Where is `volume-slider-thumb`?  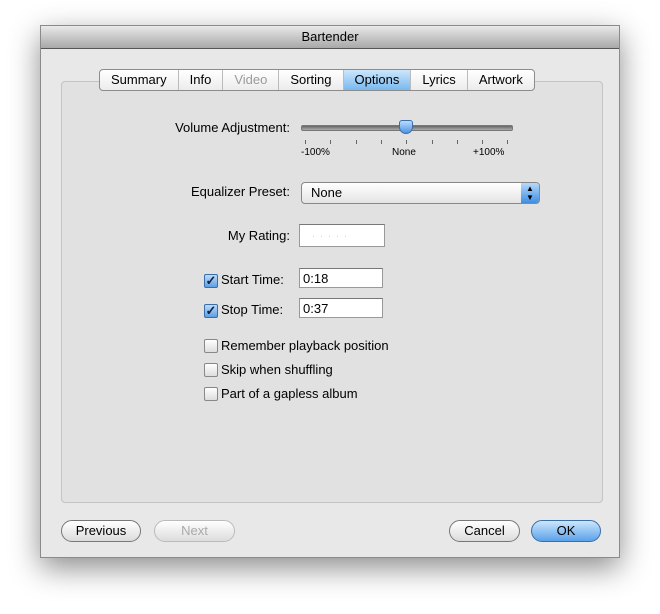 volume-slider-thumb is located at coordinates (406, 127).